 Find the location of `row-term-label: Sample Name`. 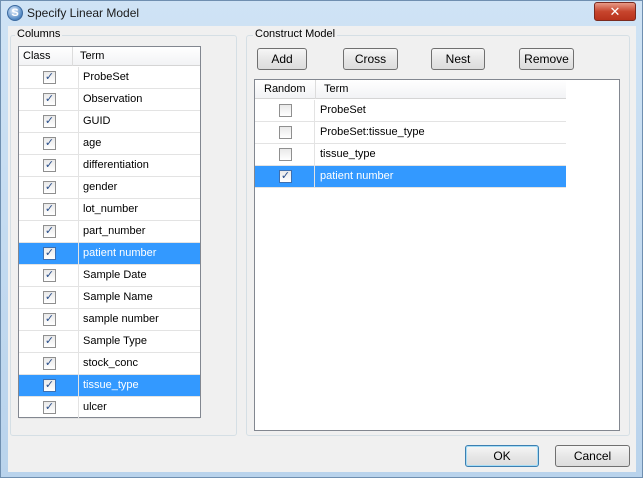

row-term-label: Sample Name is located at coordinates (118, 297).